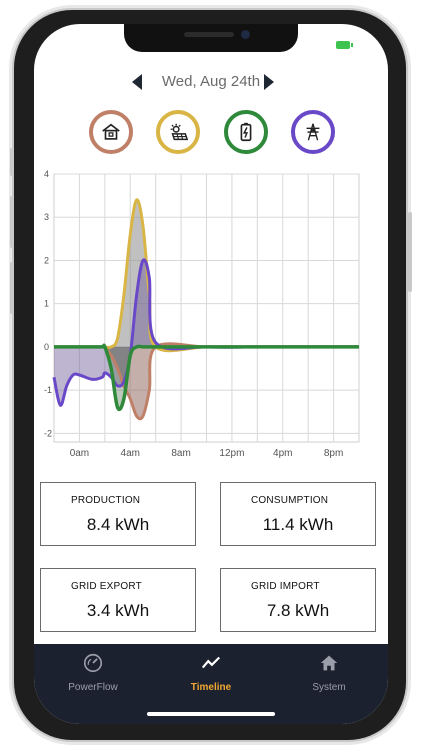 This screenshot has width=422, height=750. Describe the element at coordinates (48, 433) in the screenshot. I see `y-tick-label: -2` at that location.